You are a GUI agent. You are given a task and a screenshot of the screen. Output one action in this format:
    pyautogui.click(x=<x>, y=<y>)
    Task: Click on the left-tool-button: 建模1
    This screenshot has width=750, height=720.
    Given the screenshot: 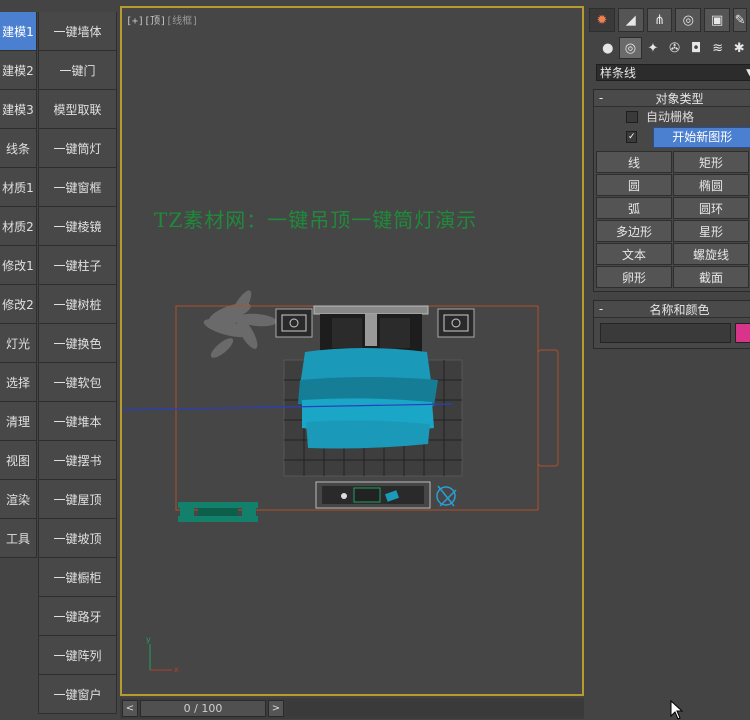 What is the action you would take?
    pyautogui.click(x=18, y=31)
    